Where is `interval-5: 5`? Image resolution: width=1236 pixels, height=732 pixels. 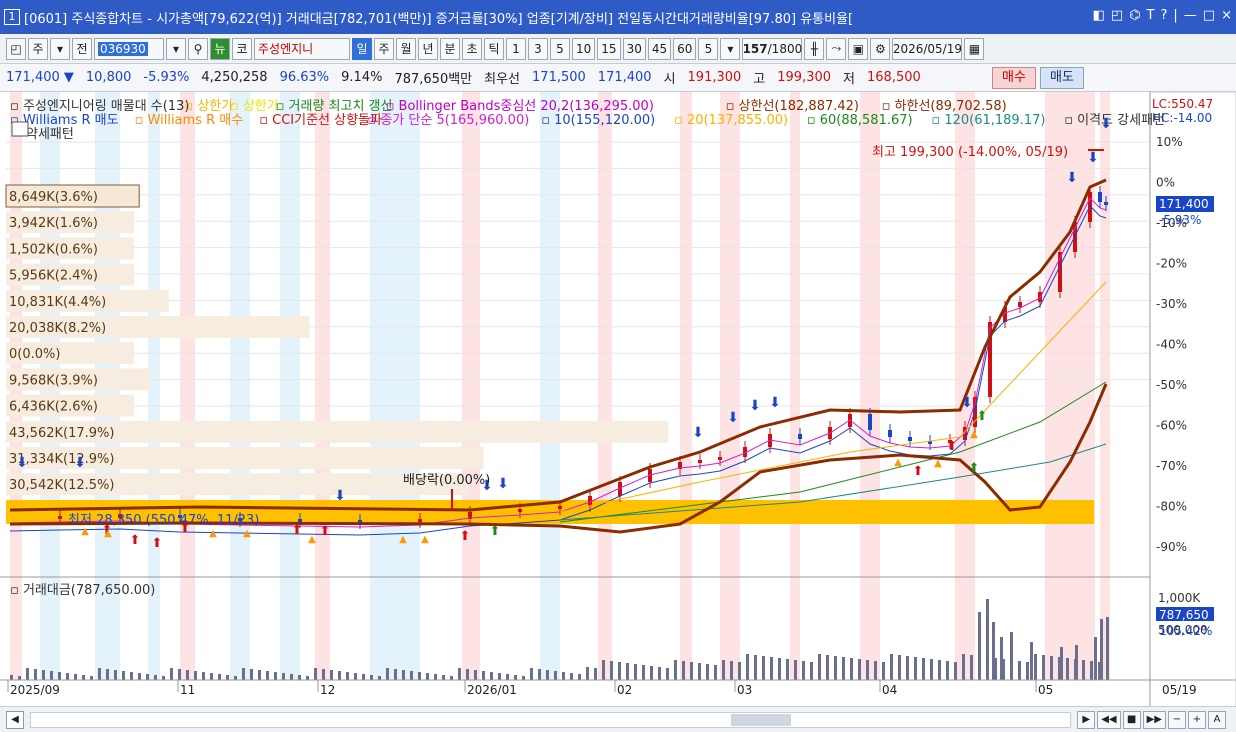
interval-5: 5 is located at coordinates (560, 48).